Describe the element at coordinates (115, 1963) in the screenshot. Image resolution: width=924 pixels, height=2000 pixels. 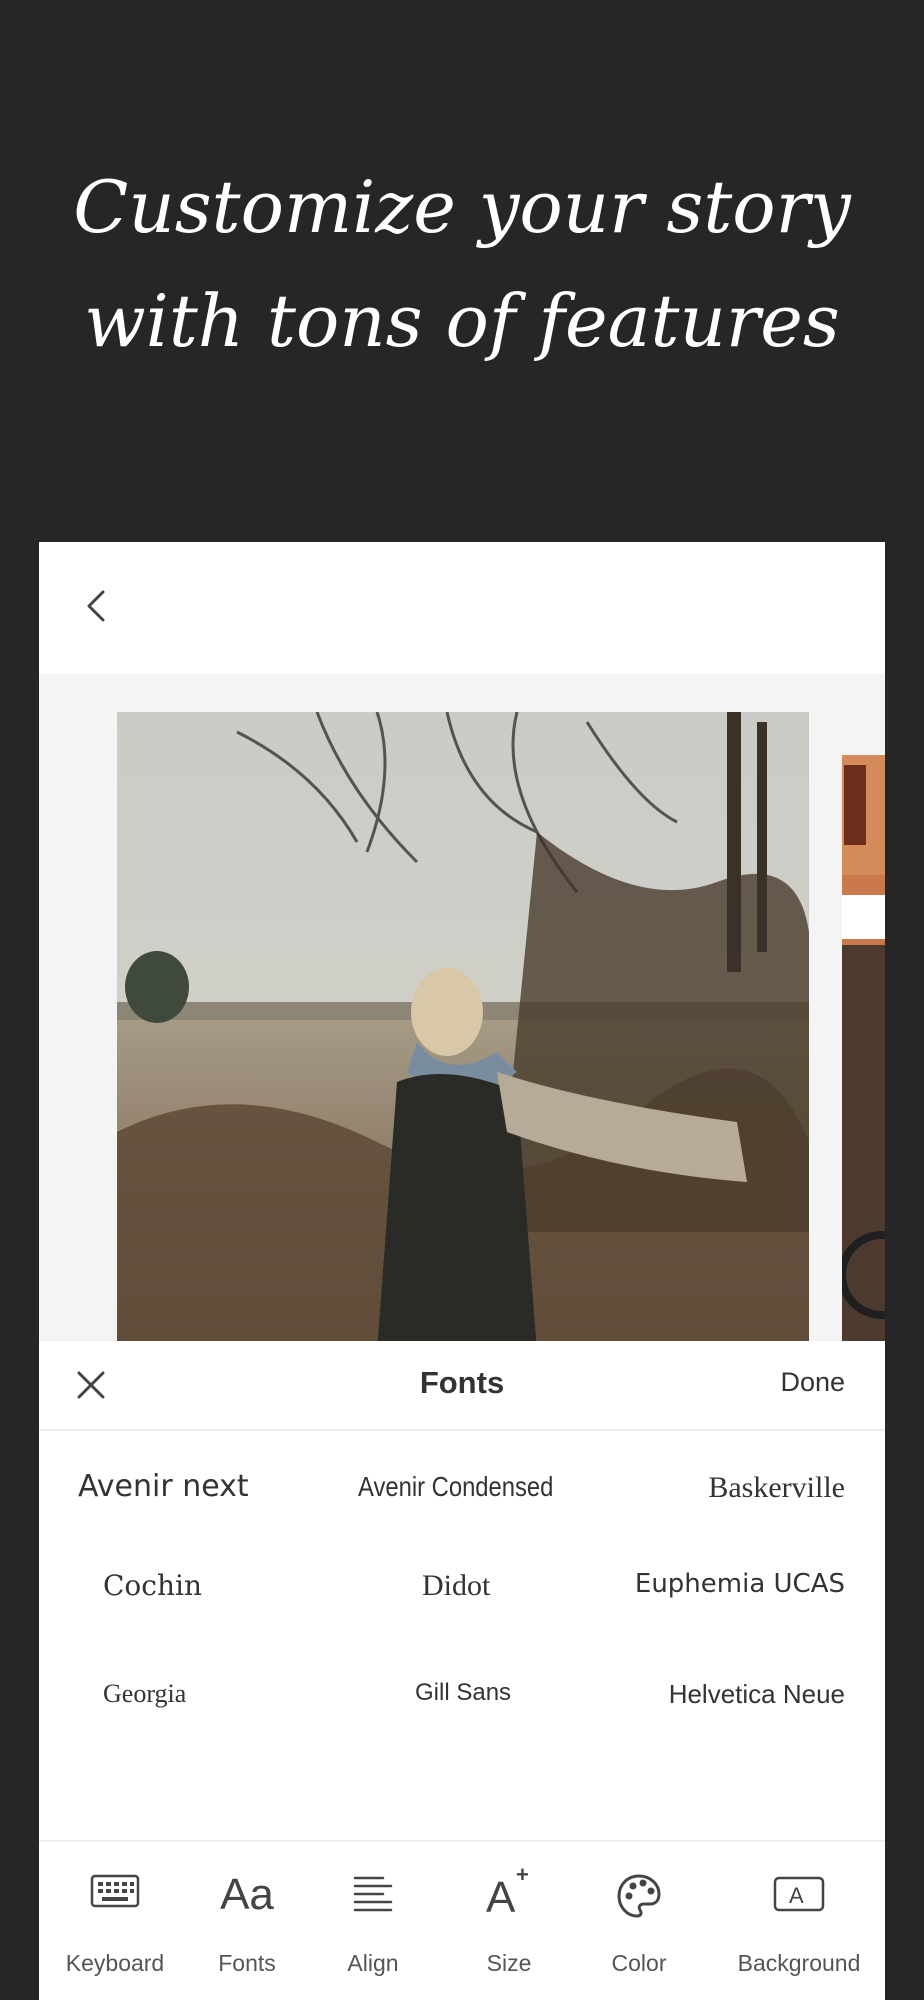
I see `tool-keyboard-label: Keyboard` at that location.